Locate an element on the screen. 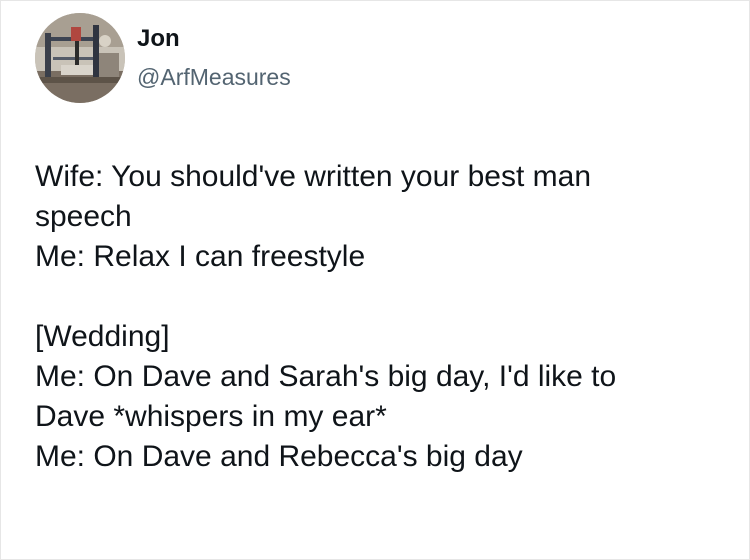  tweet-line: [Wedding] is located at coordinates (102, 336).